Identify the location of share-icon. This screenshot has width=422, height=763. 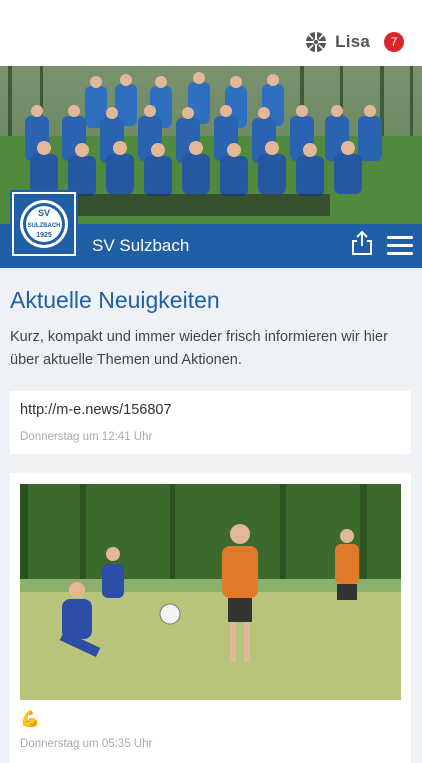
(362, 243).